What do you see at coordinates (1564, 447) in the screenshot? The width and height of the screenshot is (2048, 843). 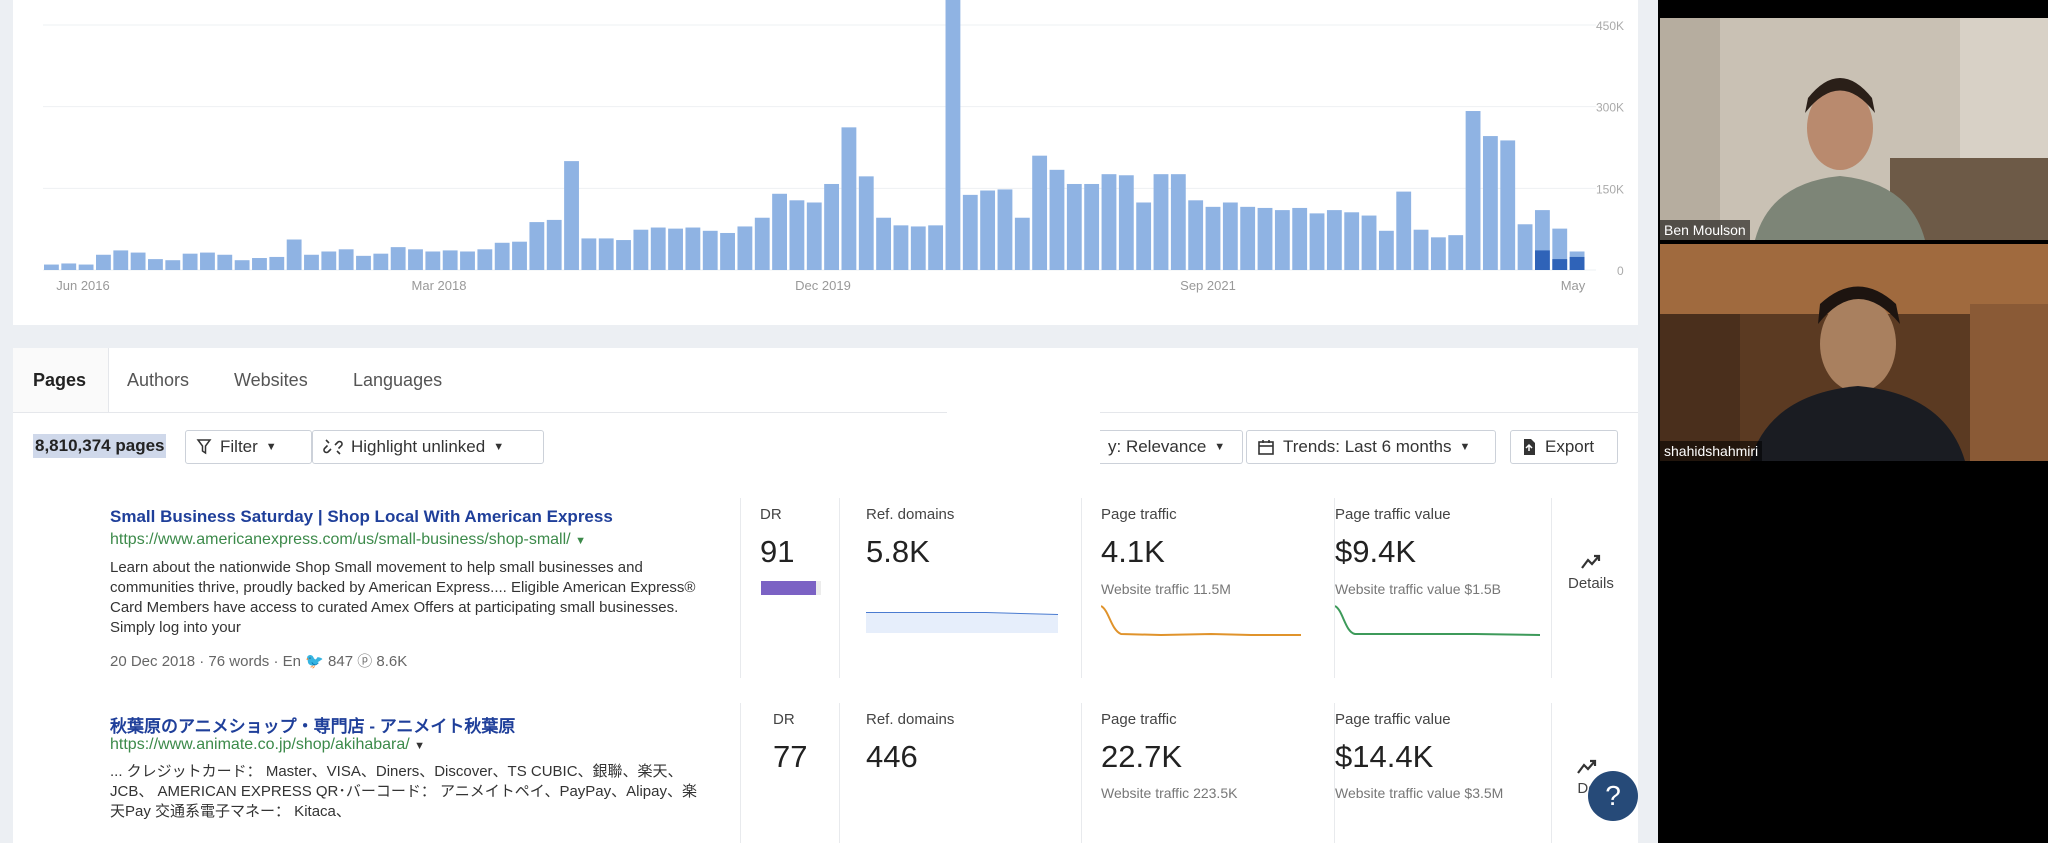 I see `export-button: Export` at bounding box center [1564, 447].